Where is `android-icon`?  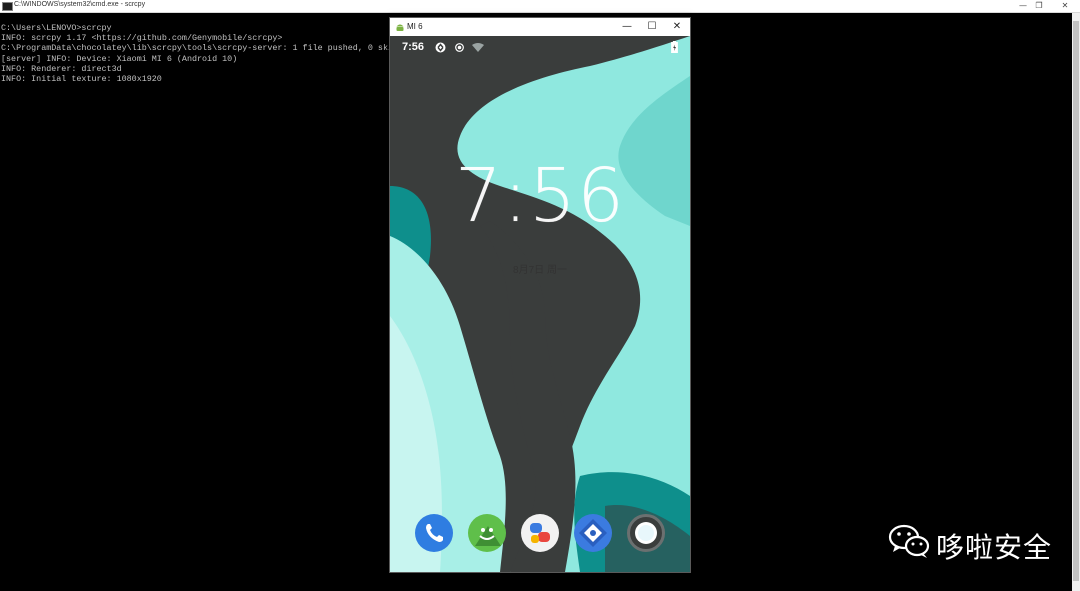 android-icon is located at coordinates (400, 27).